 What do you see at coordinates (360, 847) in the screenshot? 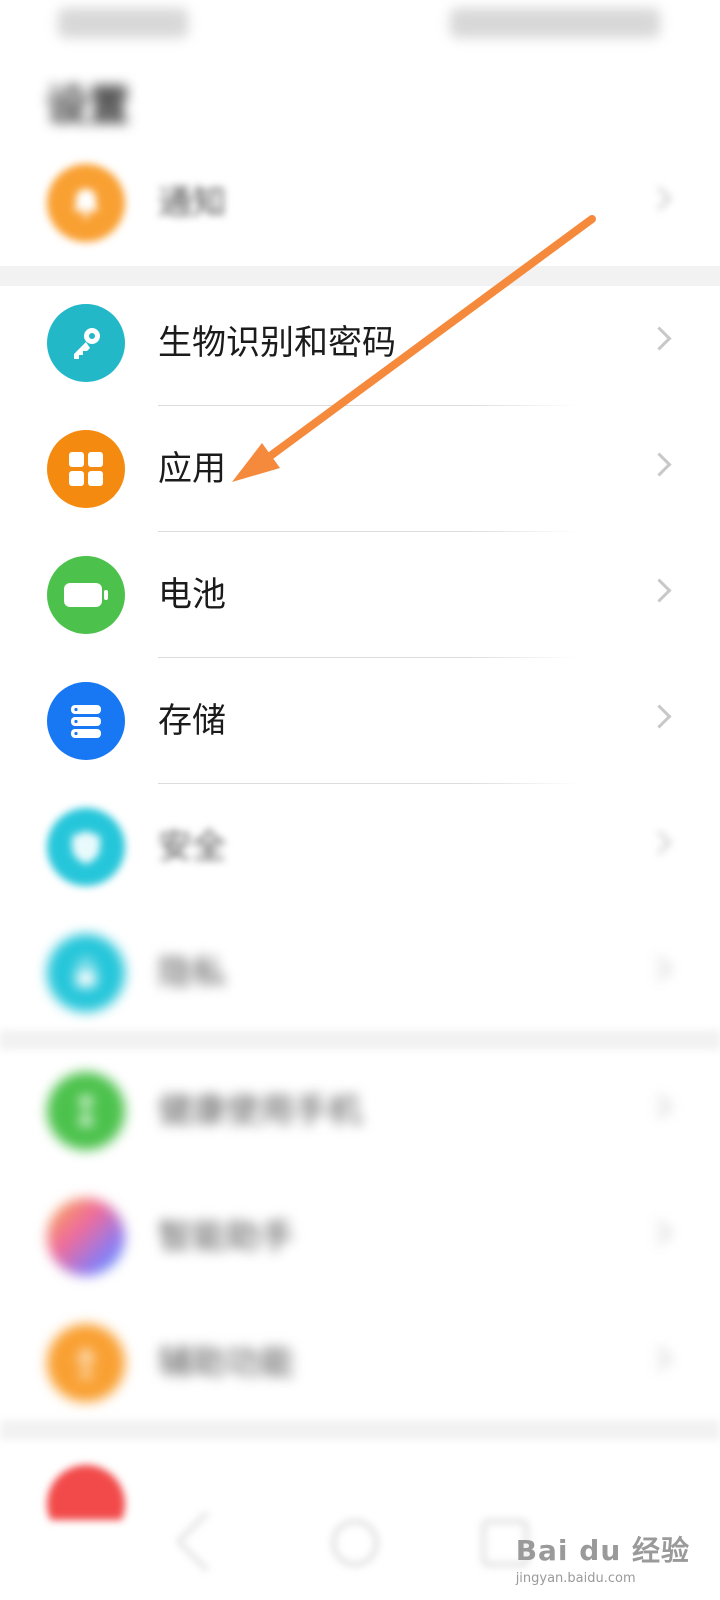
I see `settings-item-security: 安全` at bounding box center [360, 847].